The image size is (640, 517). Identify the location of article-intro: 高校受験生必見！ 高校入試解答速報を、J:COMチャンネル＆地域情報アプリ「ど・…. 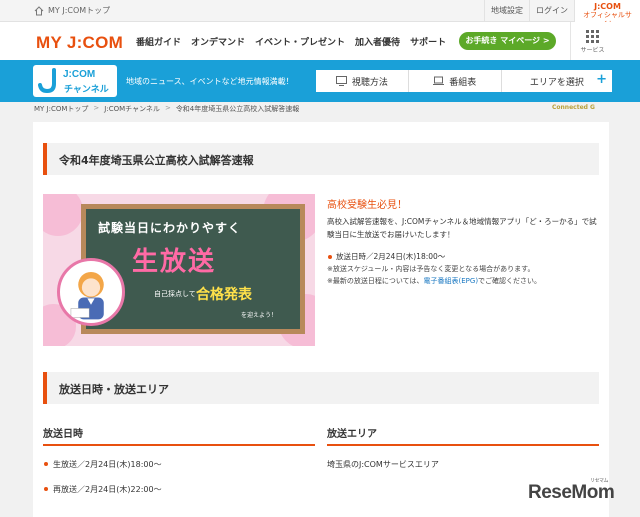
(463, 241).